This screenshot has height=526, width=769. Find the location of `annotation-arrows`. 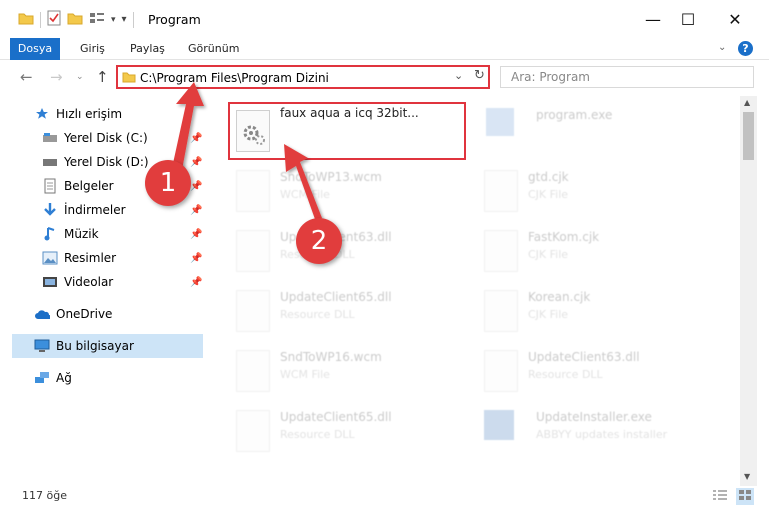

annotation-arrows is located at coordinates (247, 152).